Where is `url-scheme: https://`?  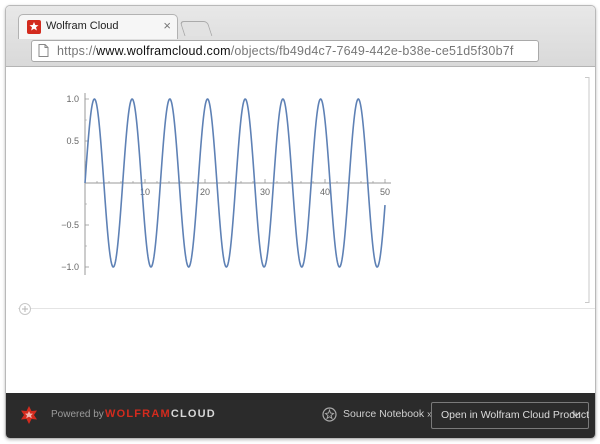
url-scheme: https:// is located at coordinates (77, 51).